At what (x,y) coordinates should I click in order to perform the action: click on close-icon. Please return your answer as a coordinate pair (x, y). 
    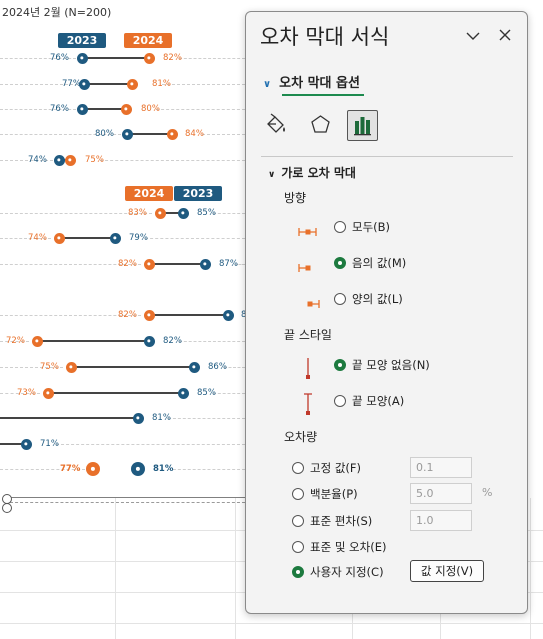
    Looking at the image, I should click on (505, 37).